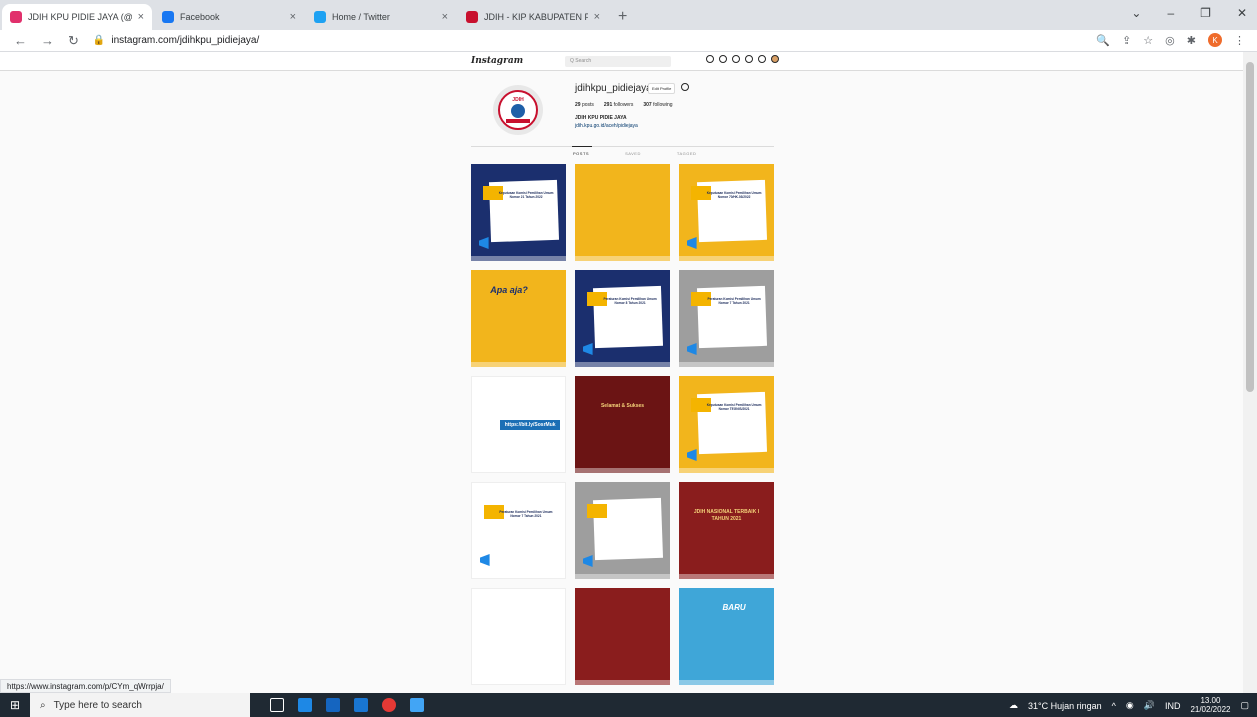 The width and height of the screenshot is (1257, 717). Describe the element at coordinates (1191, 40) in the screenshot. I see `extensions-icon: ✱` at that location.